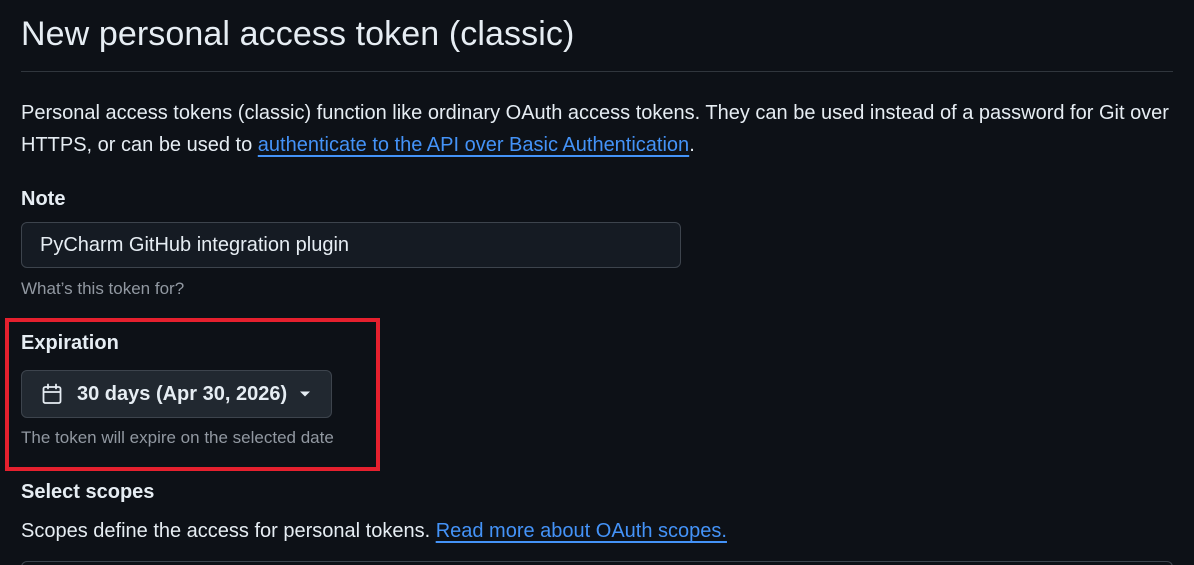 The width and height of the screenshot is (1194, 565). Describe the element at coordinates (692, 145) in the screenshot. I see `intro-text-end: .` at that location.